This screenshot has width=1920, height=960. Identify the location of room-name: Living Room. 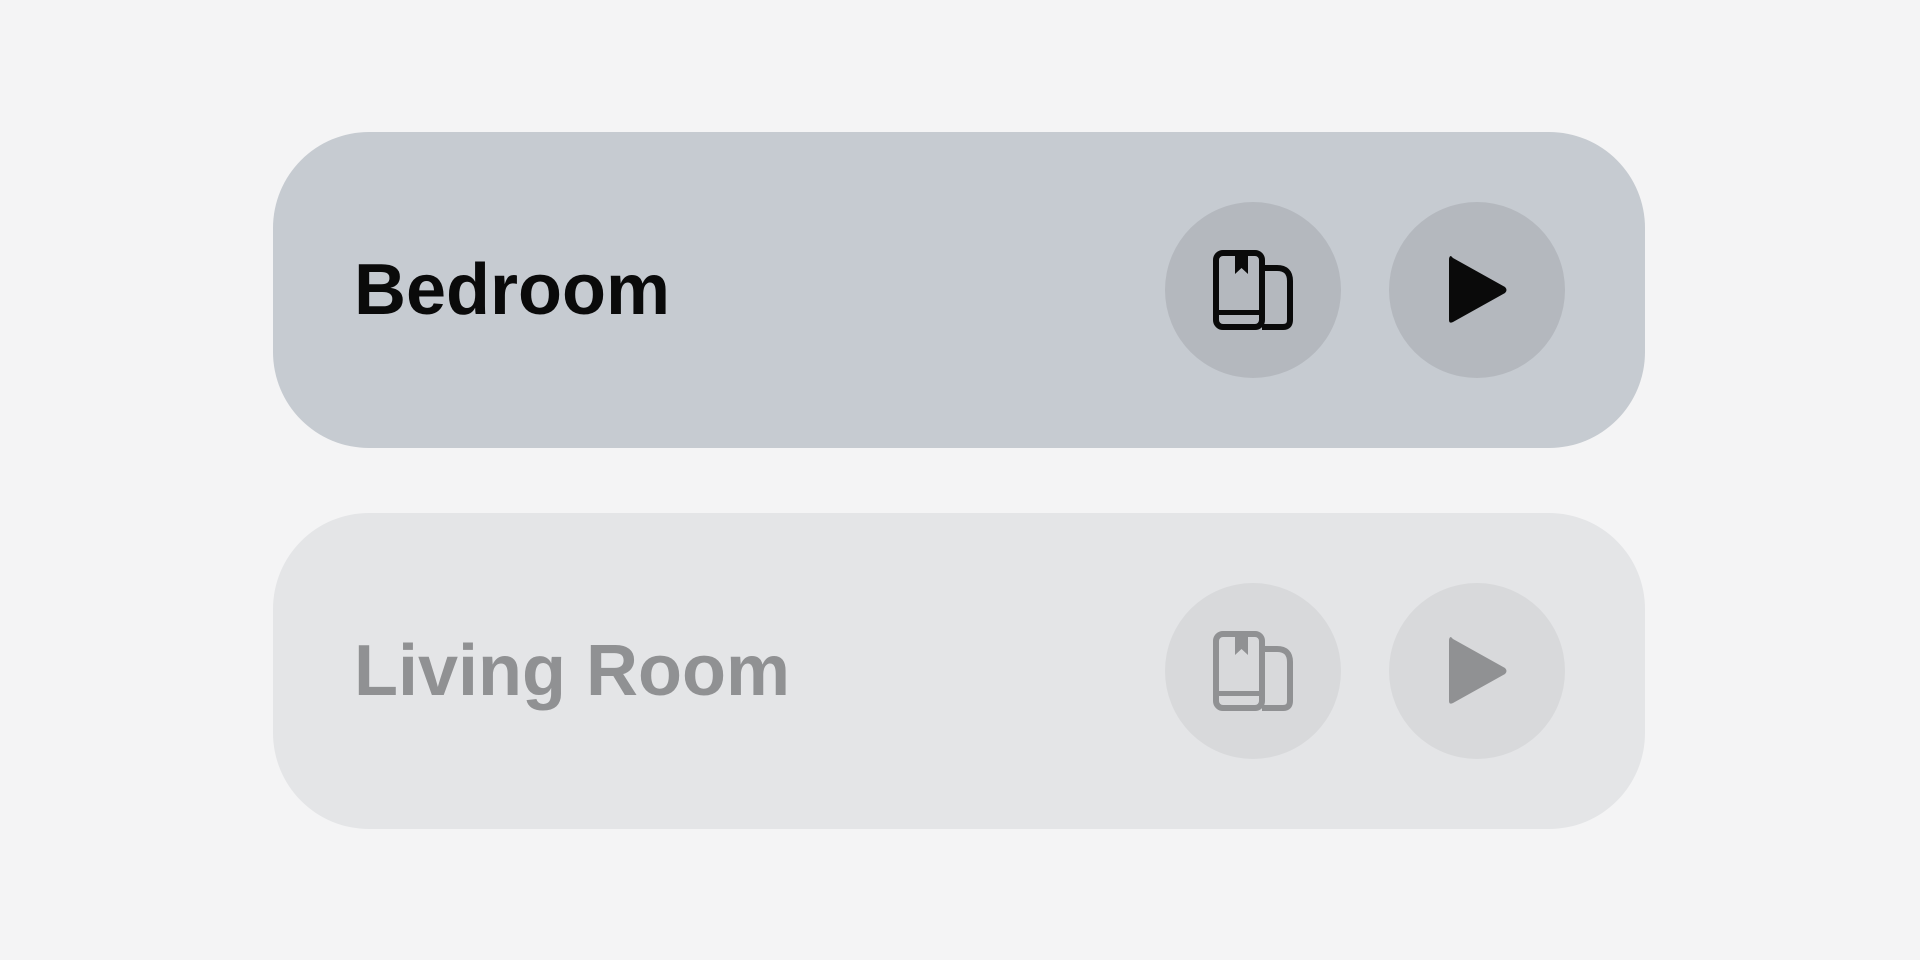
(572, 671).